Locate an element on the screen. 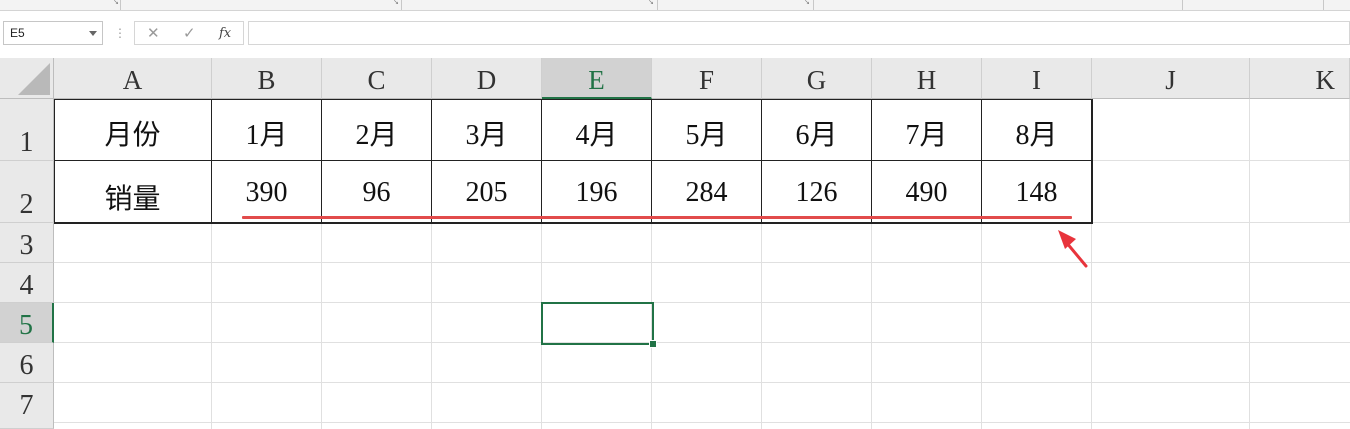 The height and width of the screenshot is (429, 1350). cell-a2: 销量 is located at coordinates (133, 192).